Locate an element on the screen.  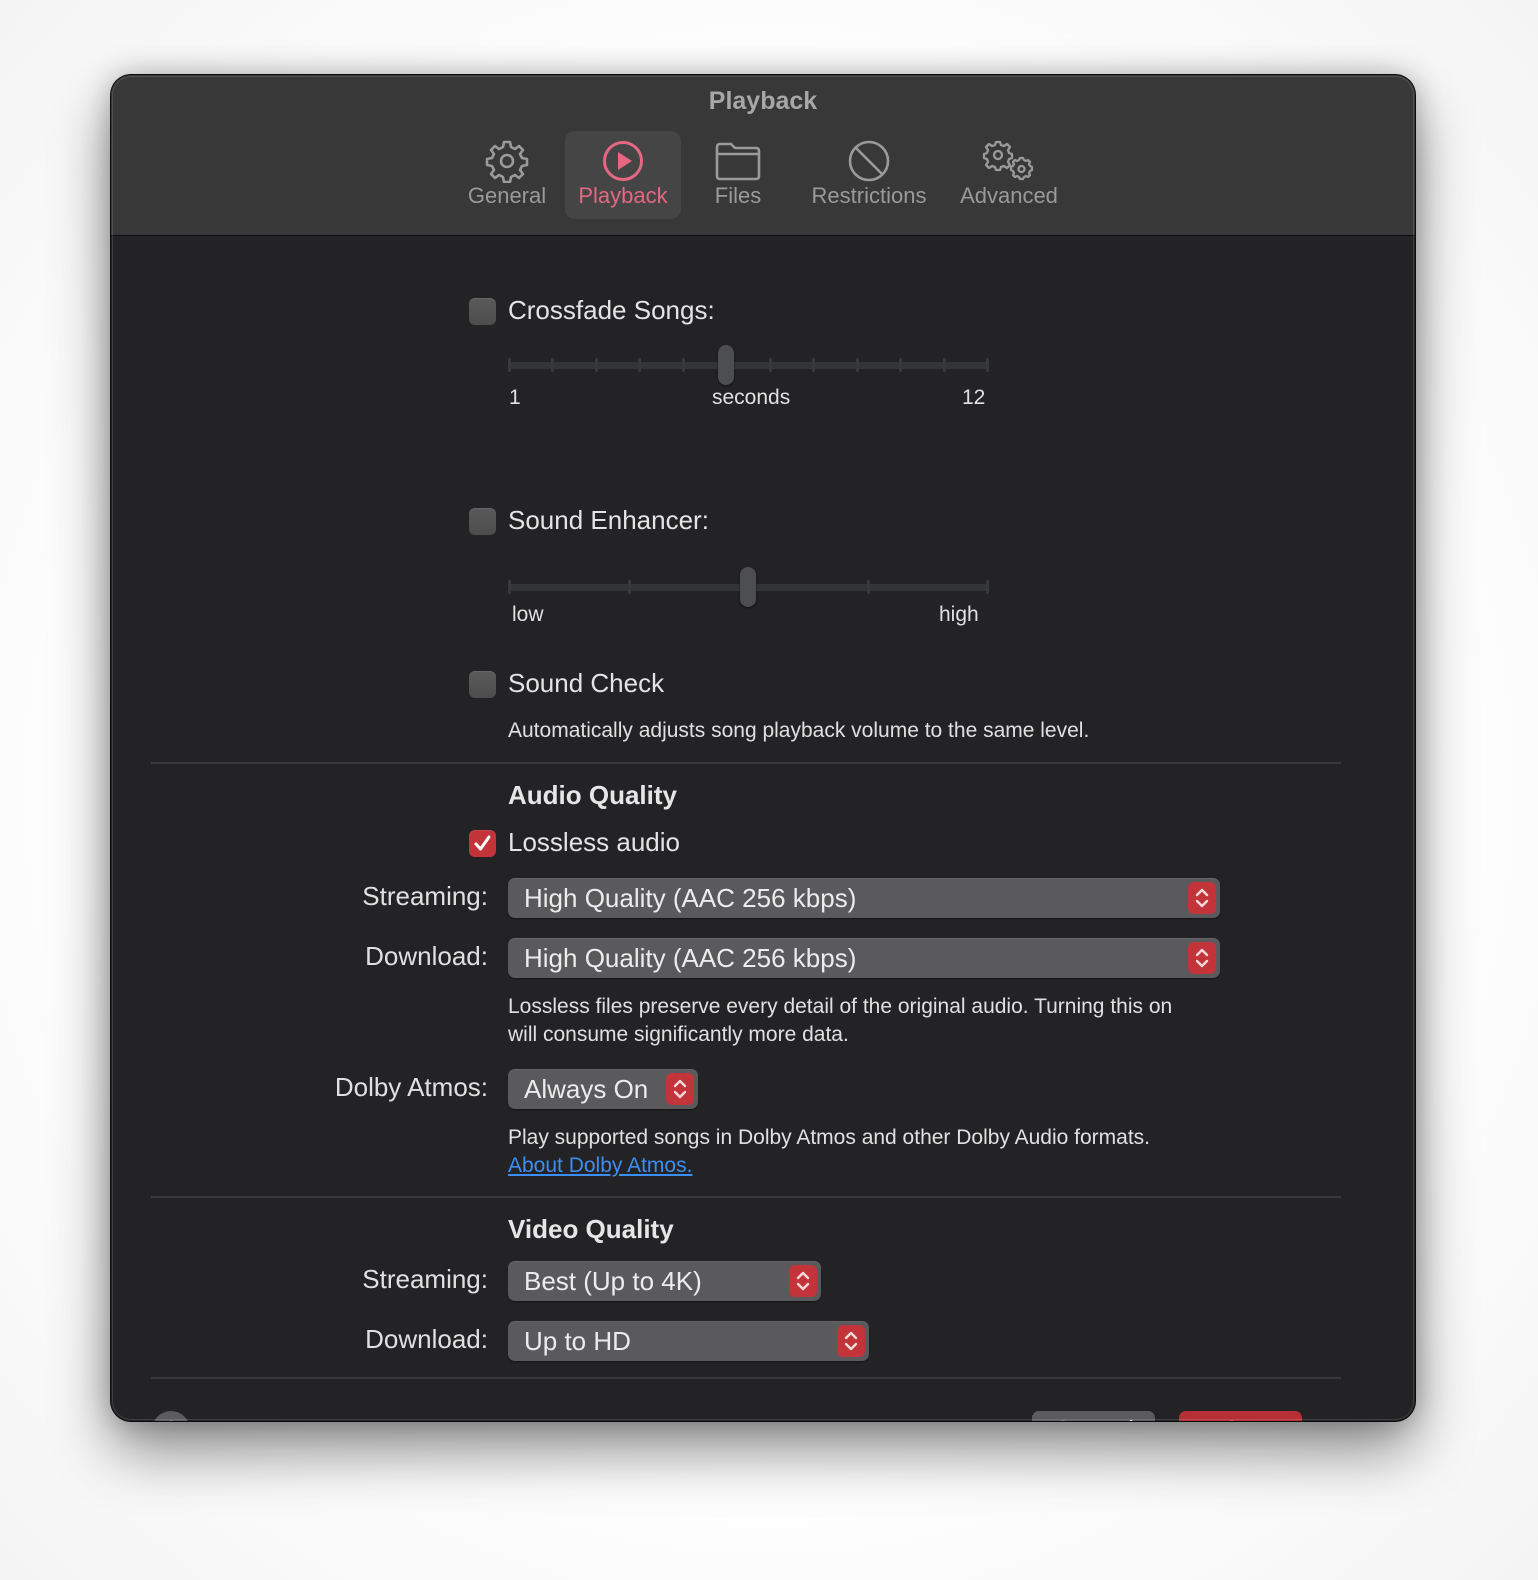
tab-files: Files is located at coordinates (738, 175).